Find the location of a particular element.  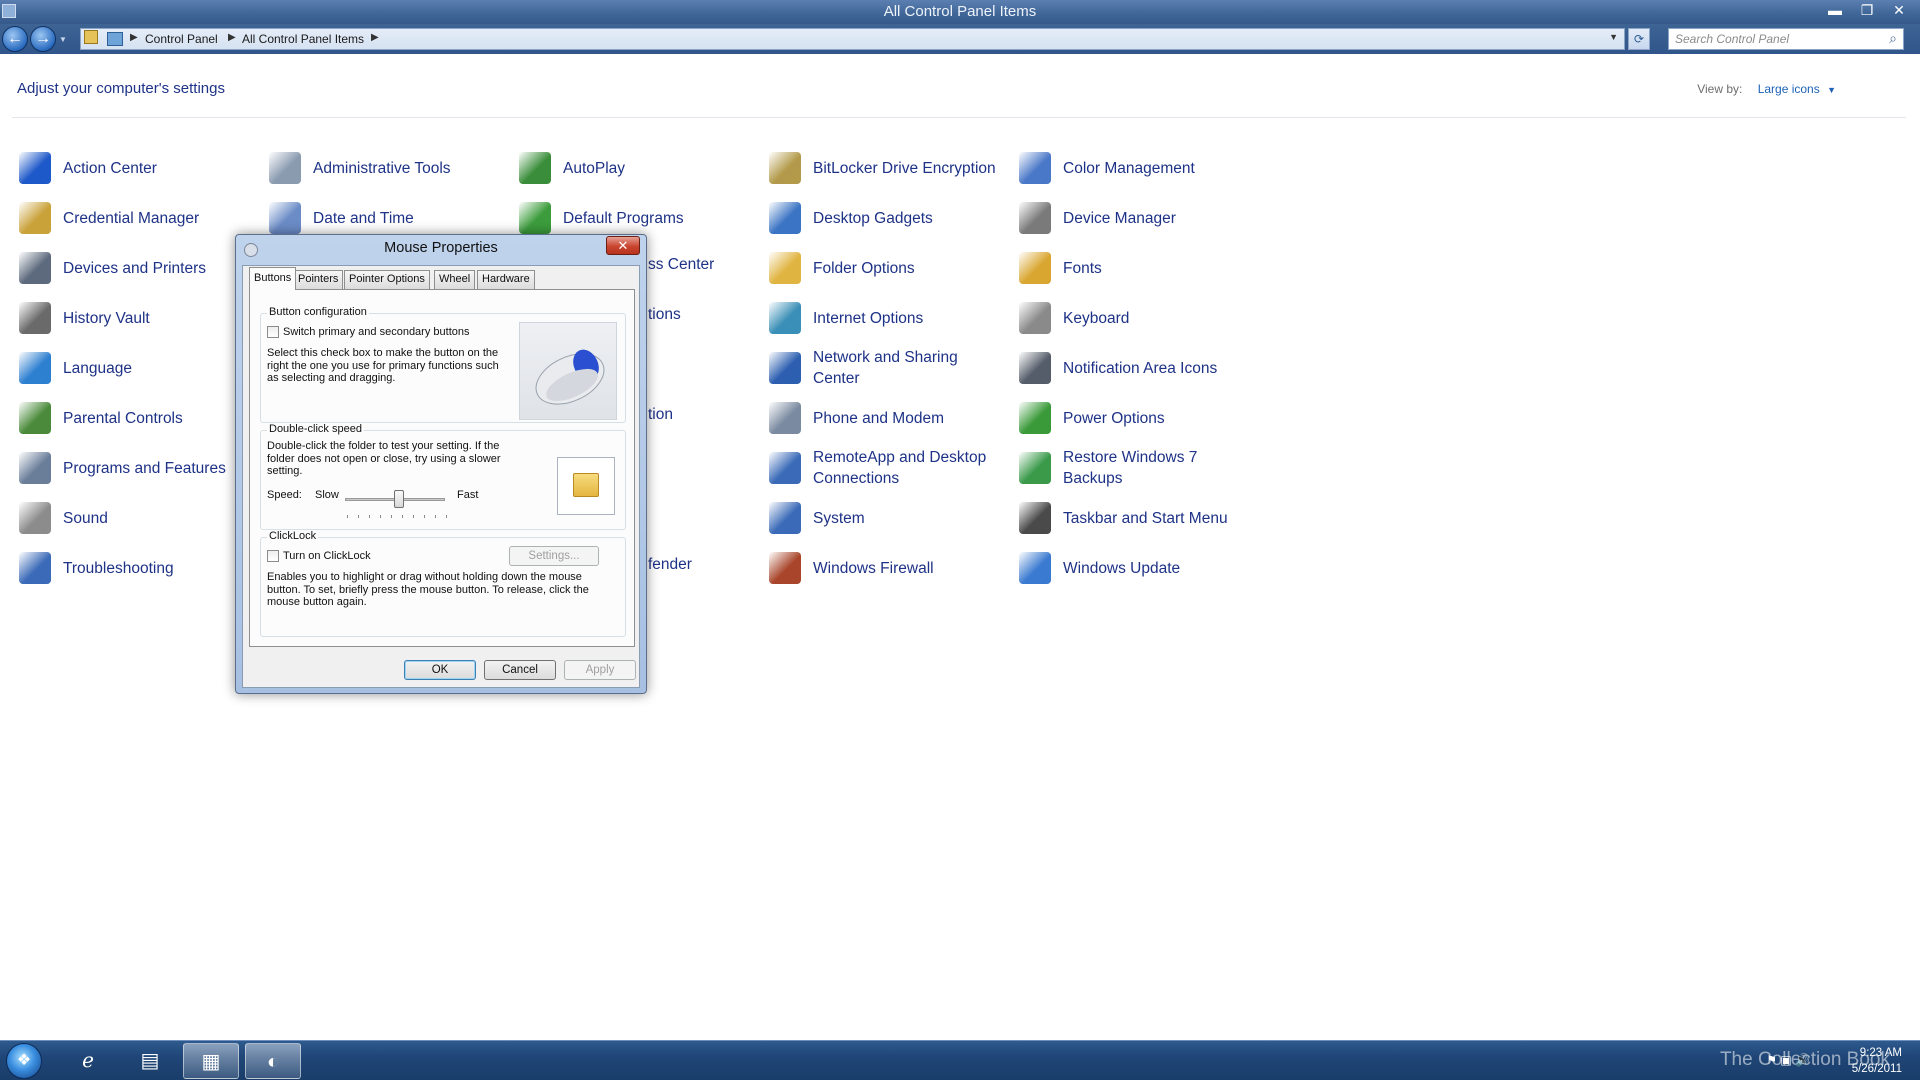

cp-item-power-options: Power Options is located at coordinates (1139, 423).